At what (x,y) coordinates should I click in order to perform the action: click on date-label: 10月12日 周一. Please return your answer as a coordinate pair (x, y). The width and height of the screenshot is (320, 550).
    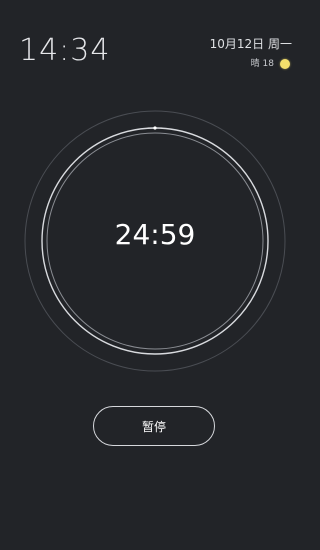
    Looking at the image, I should click on (250, 44).